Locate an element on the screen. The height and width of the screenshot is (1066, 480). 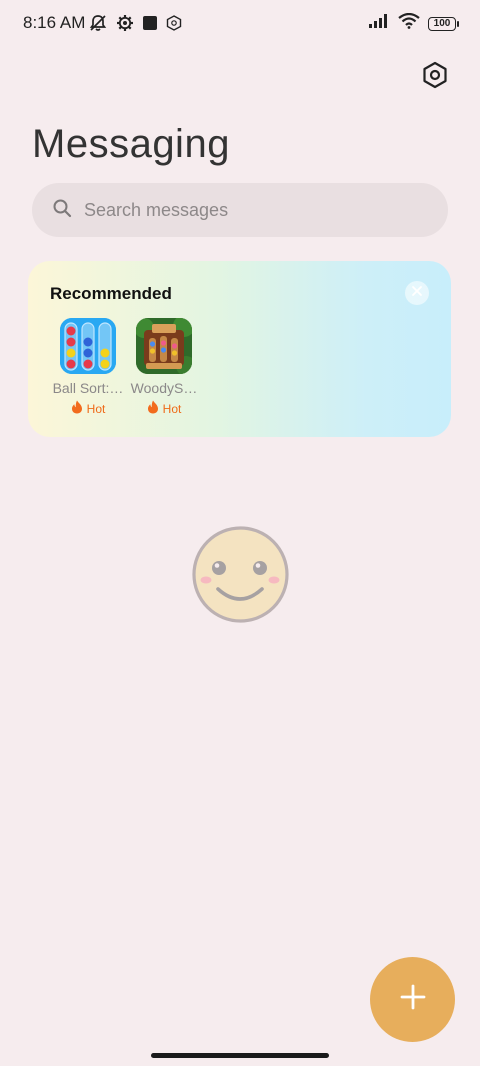
plus-icon is located at coordinates (413, 999).